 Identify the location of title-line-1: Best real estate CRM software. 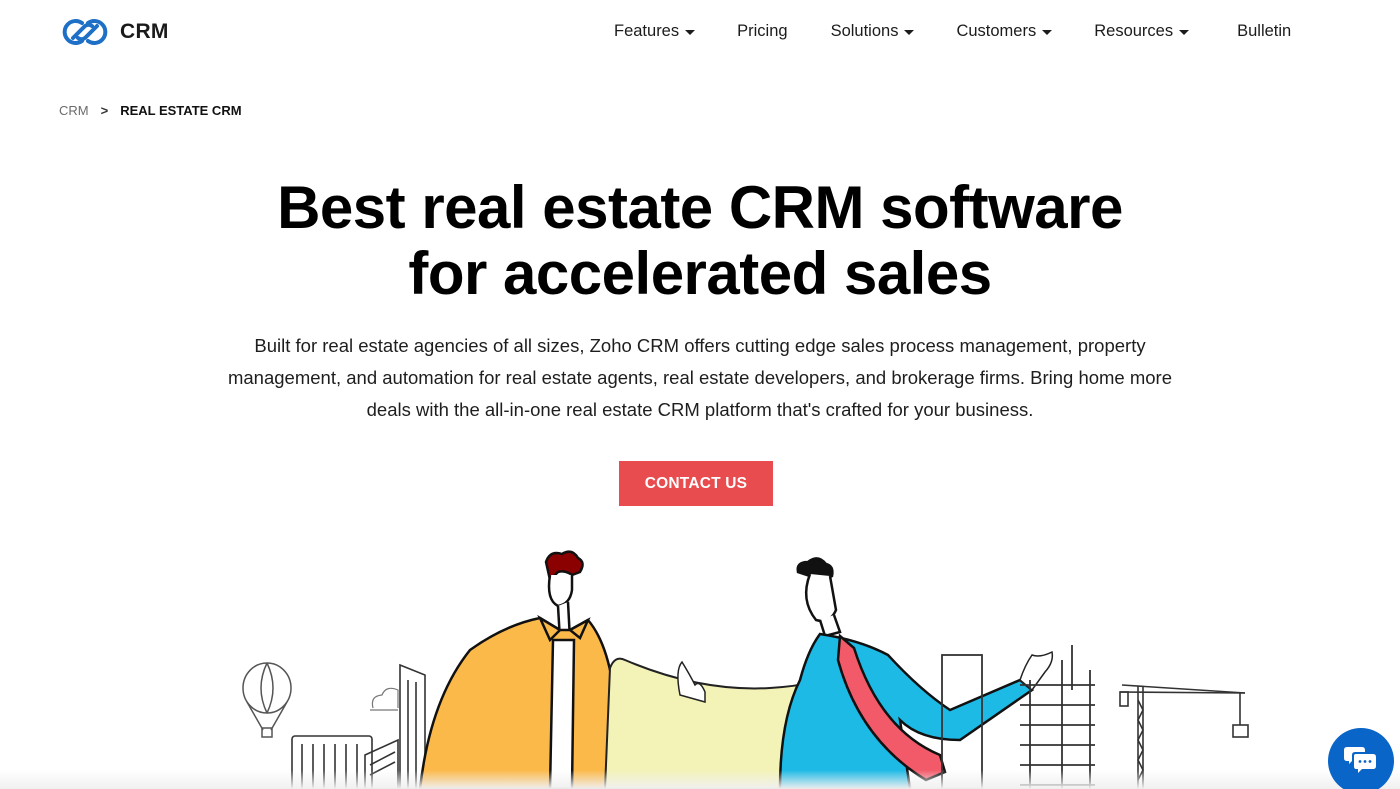
(700, 207).